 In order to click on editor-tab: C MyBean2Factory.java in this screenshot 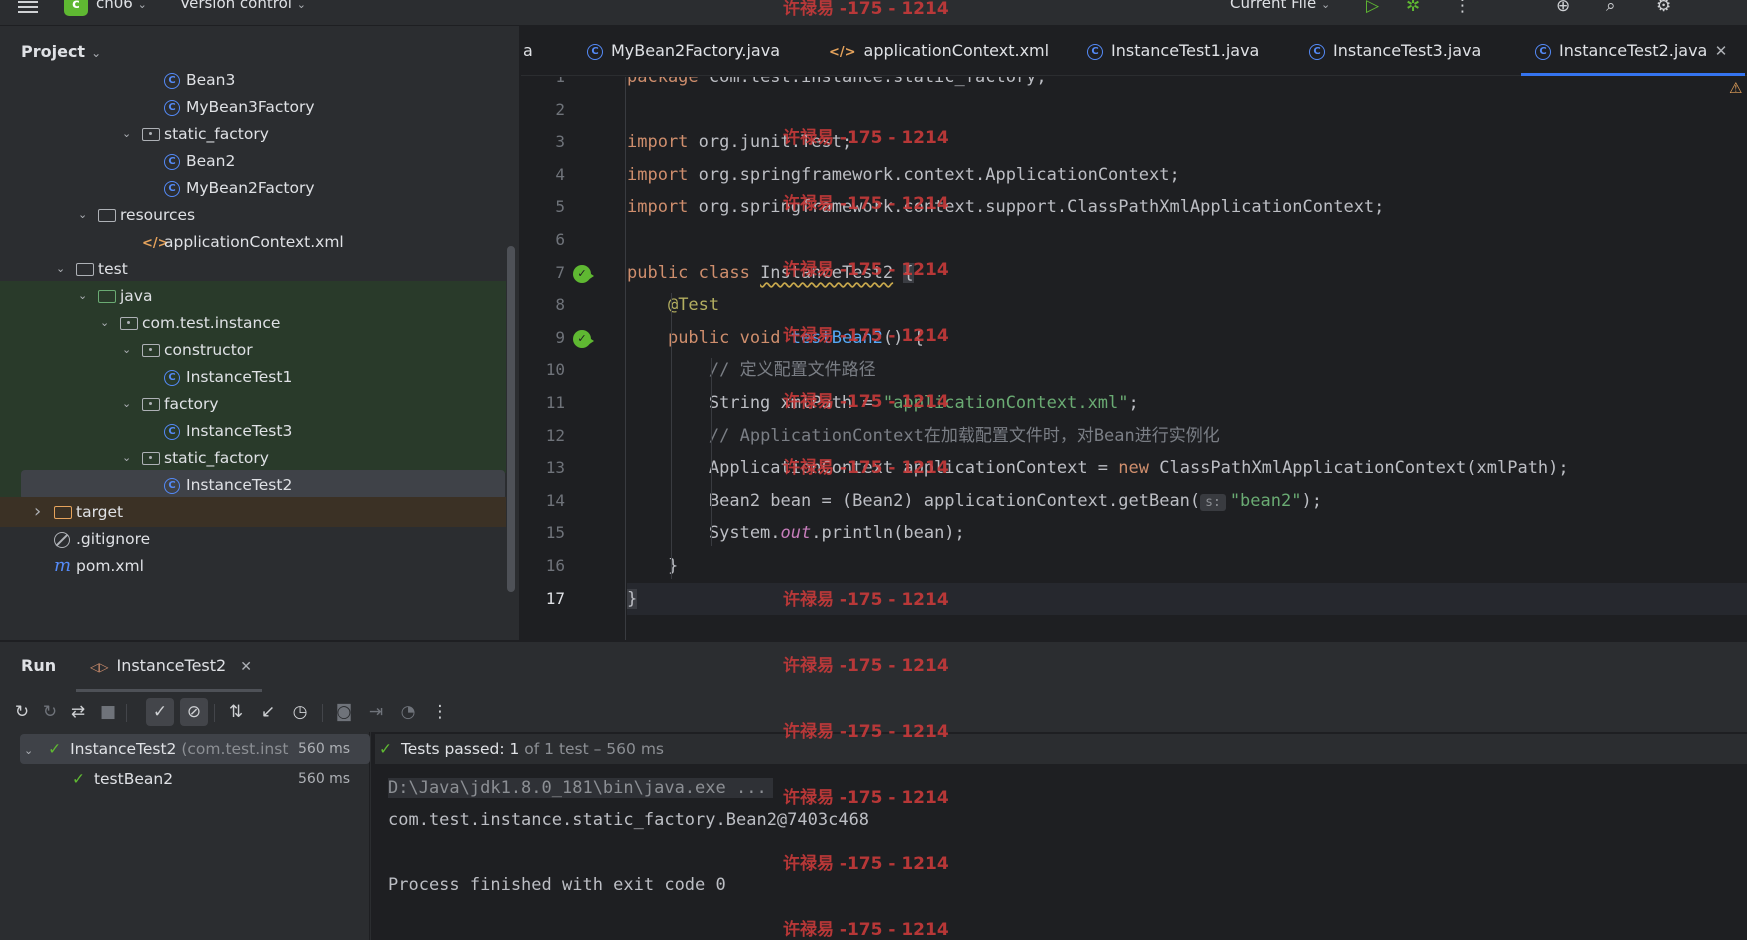, I will do `click(683, 51)`.